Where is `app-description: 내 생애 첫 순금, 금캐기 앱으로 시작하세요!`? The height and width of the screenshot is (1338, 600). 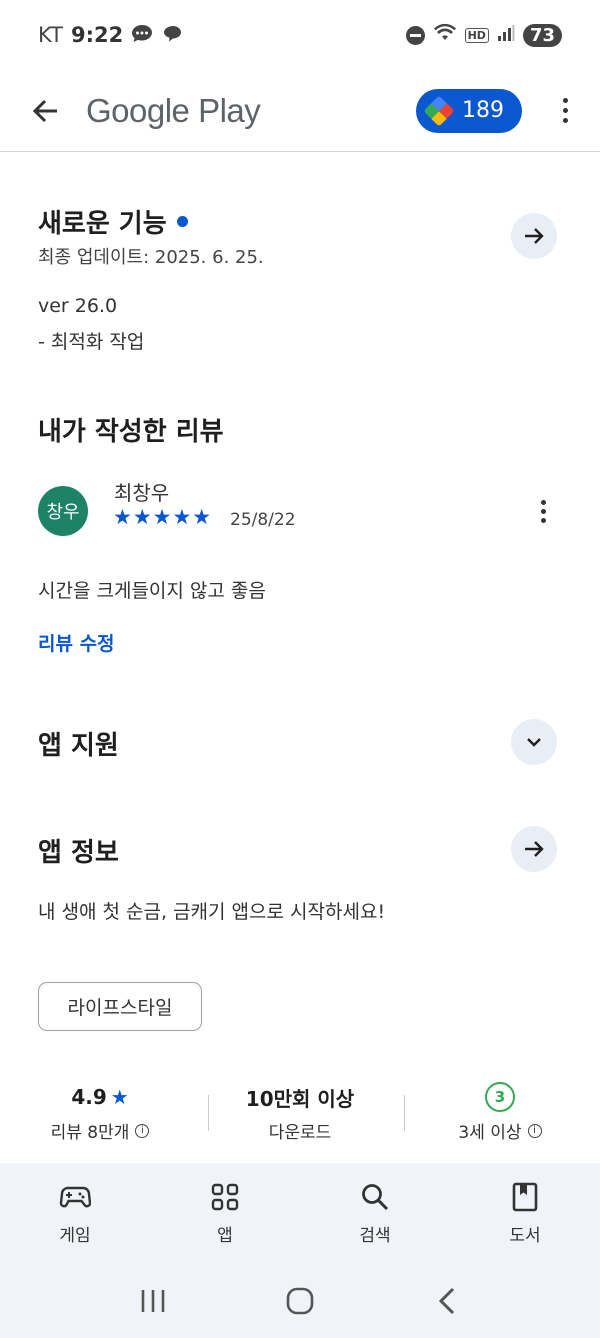
app-description: 내 생애 첫 순금, 금캐기 앱으로 시작하세요! is located at coordinates (212, 912).